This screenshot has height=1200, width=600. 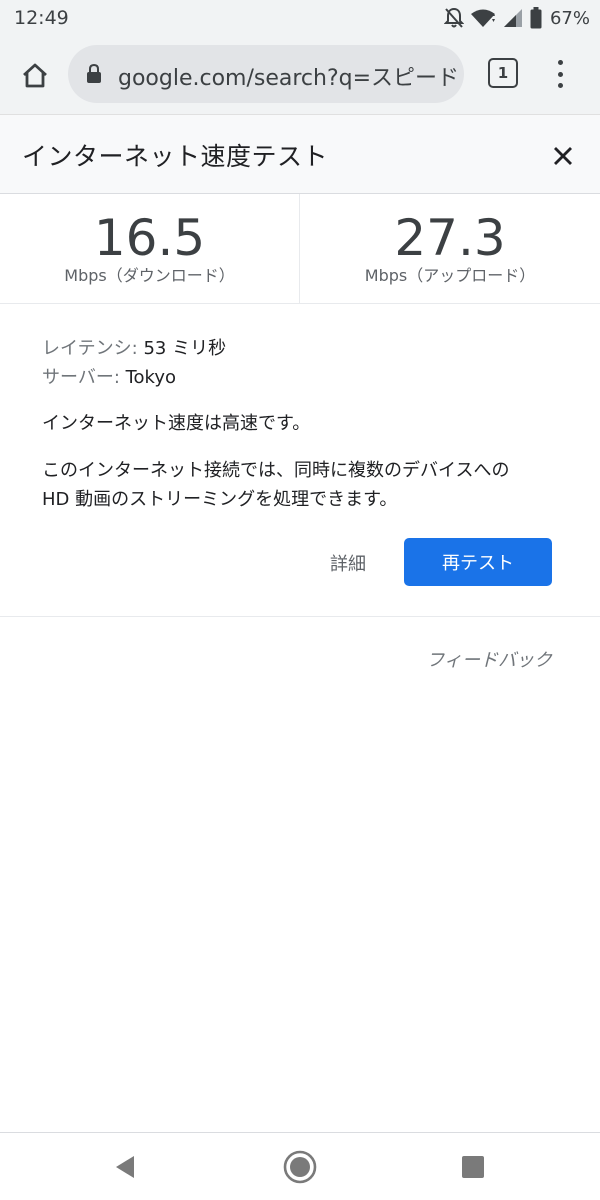 What do you see at coordinates (512, 18) in the screenshot?
I see `signal-icon` at bounding box center [512, 18].